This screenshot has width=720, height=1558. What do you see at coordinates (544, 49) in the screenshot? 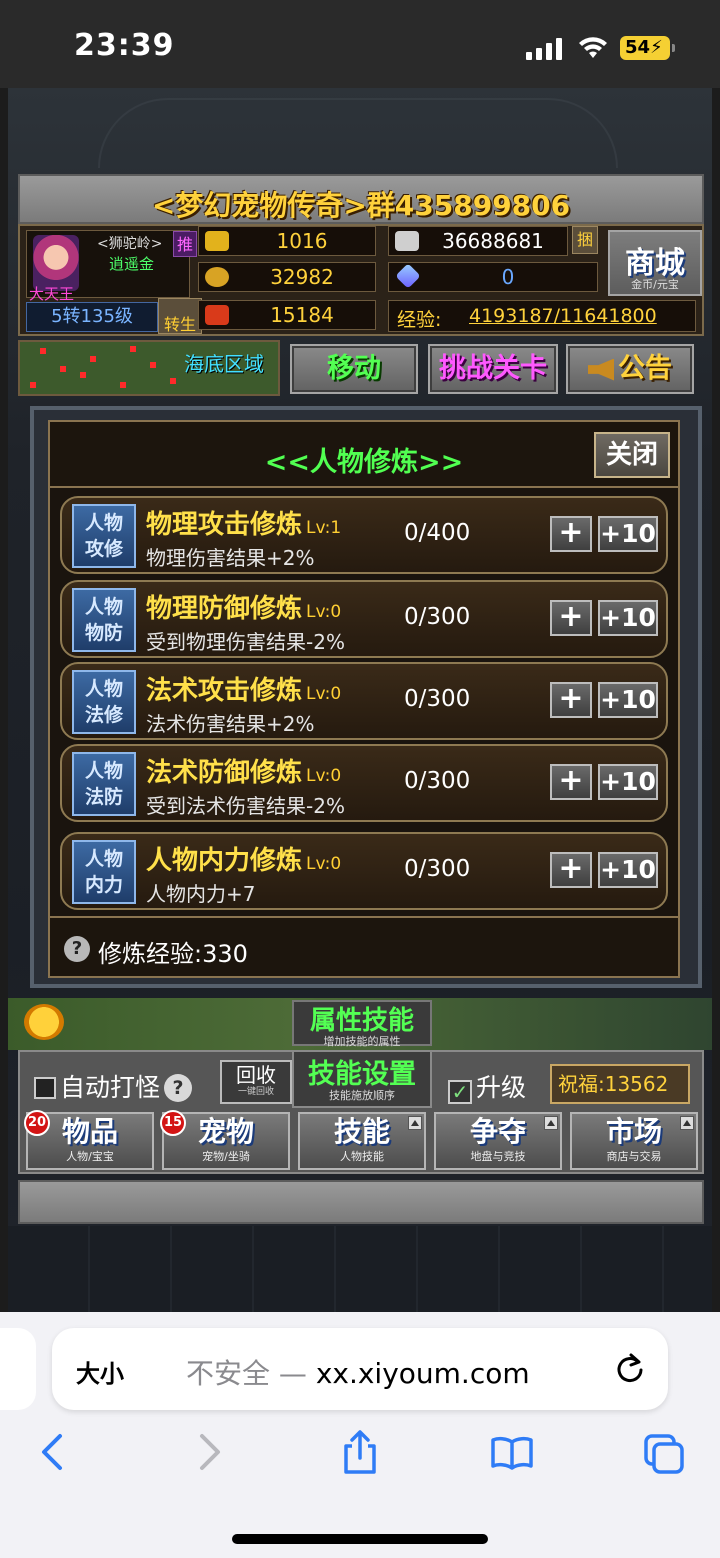
I see `cellular-signal-icon` at bounding box center [544, 49].